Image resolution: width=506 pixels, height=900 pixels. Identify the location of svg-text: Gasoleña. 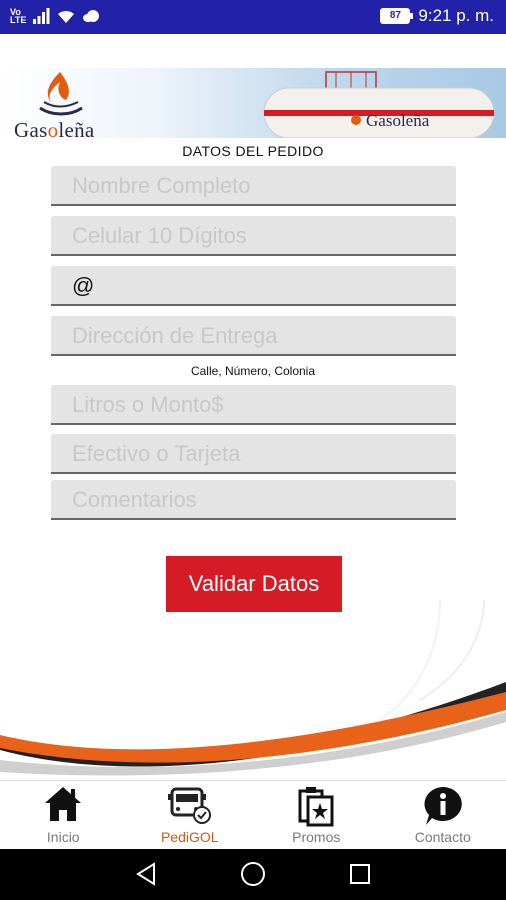
(398, 120).